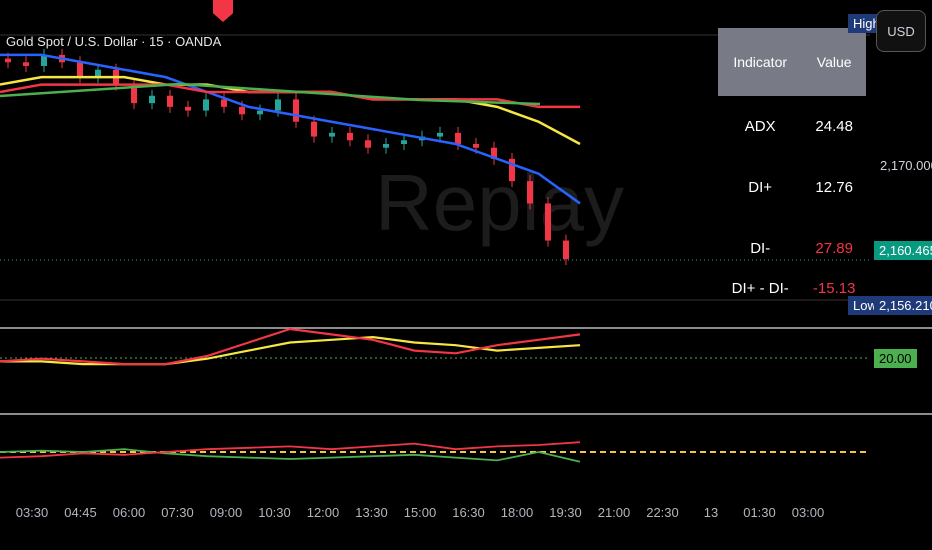 The height and width of the screenshot is (550, 932). I want to click on adx-pane, so click(290, 346).